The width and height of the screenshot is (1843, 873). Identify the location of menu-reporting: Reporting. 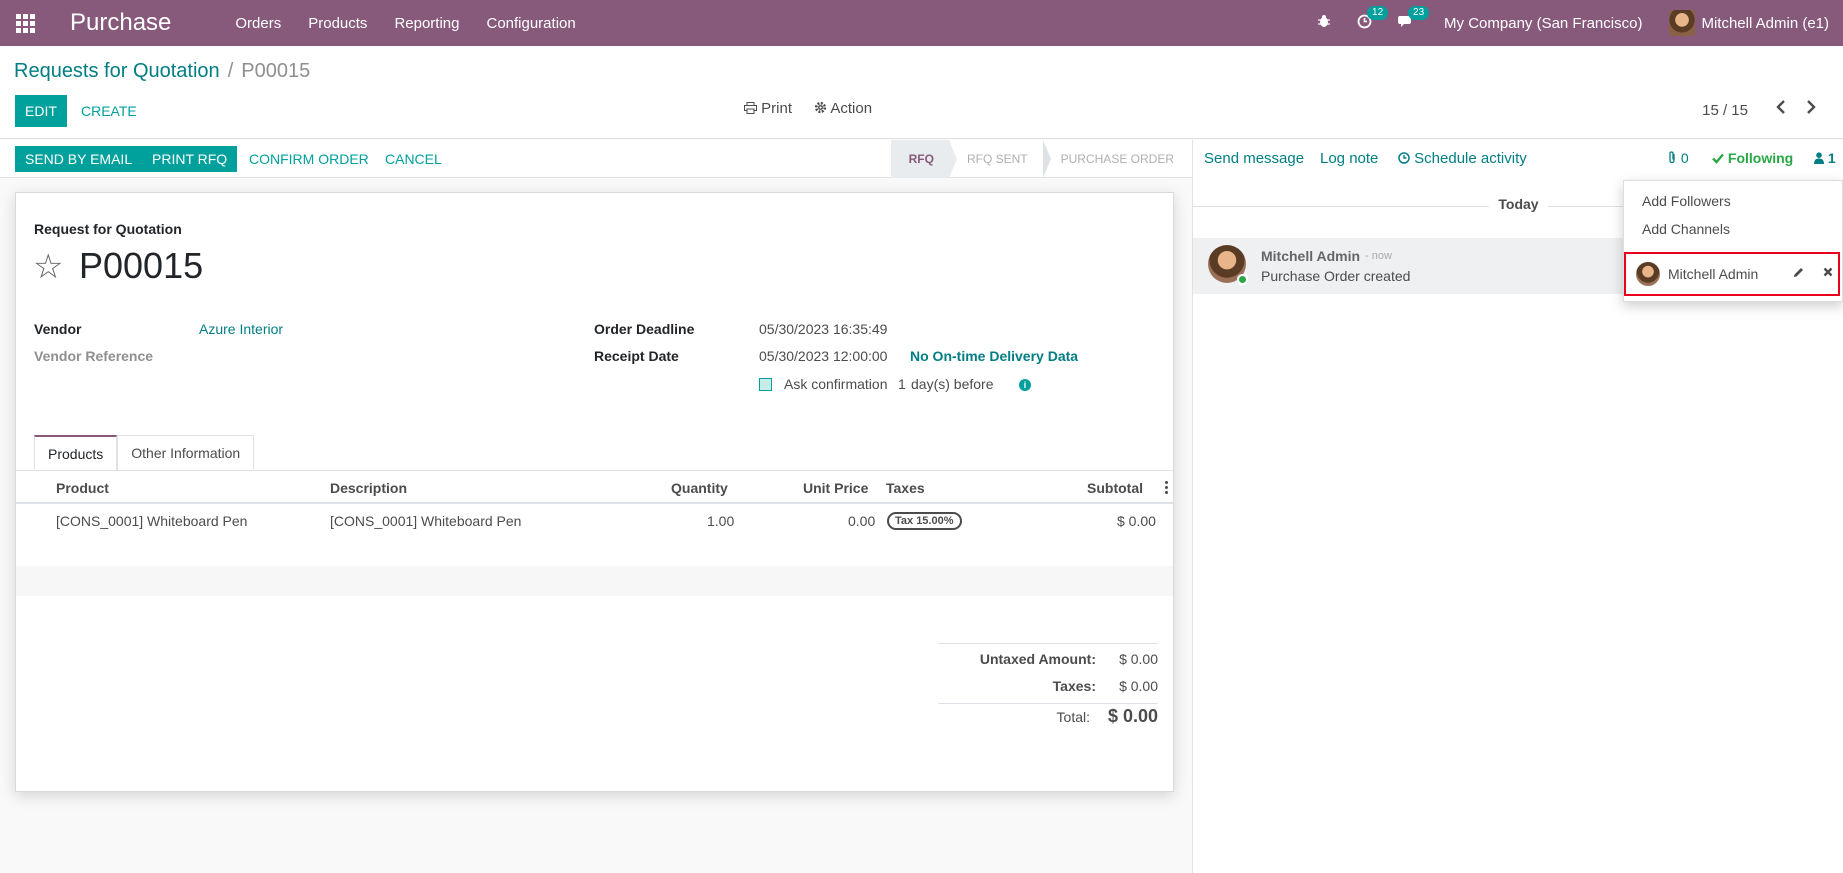
(426, 23).